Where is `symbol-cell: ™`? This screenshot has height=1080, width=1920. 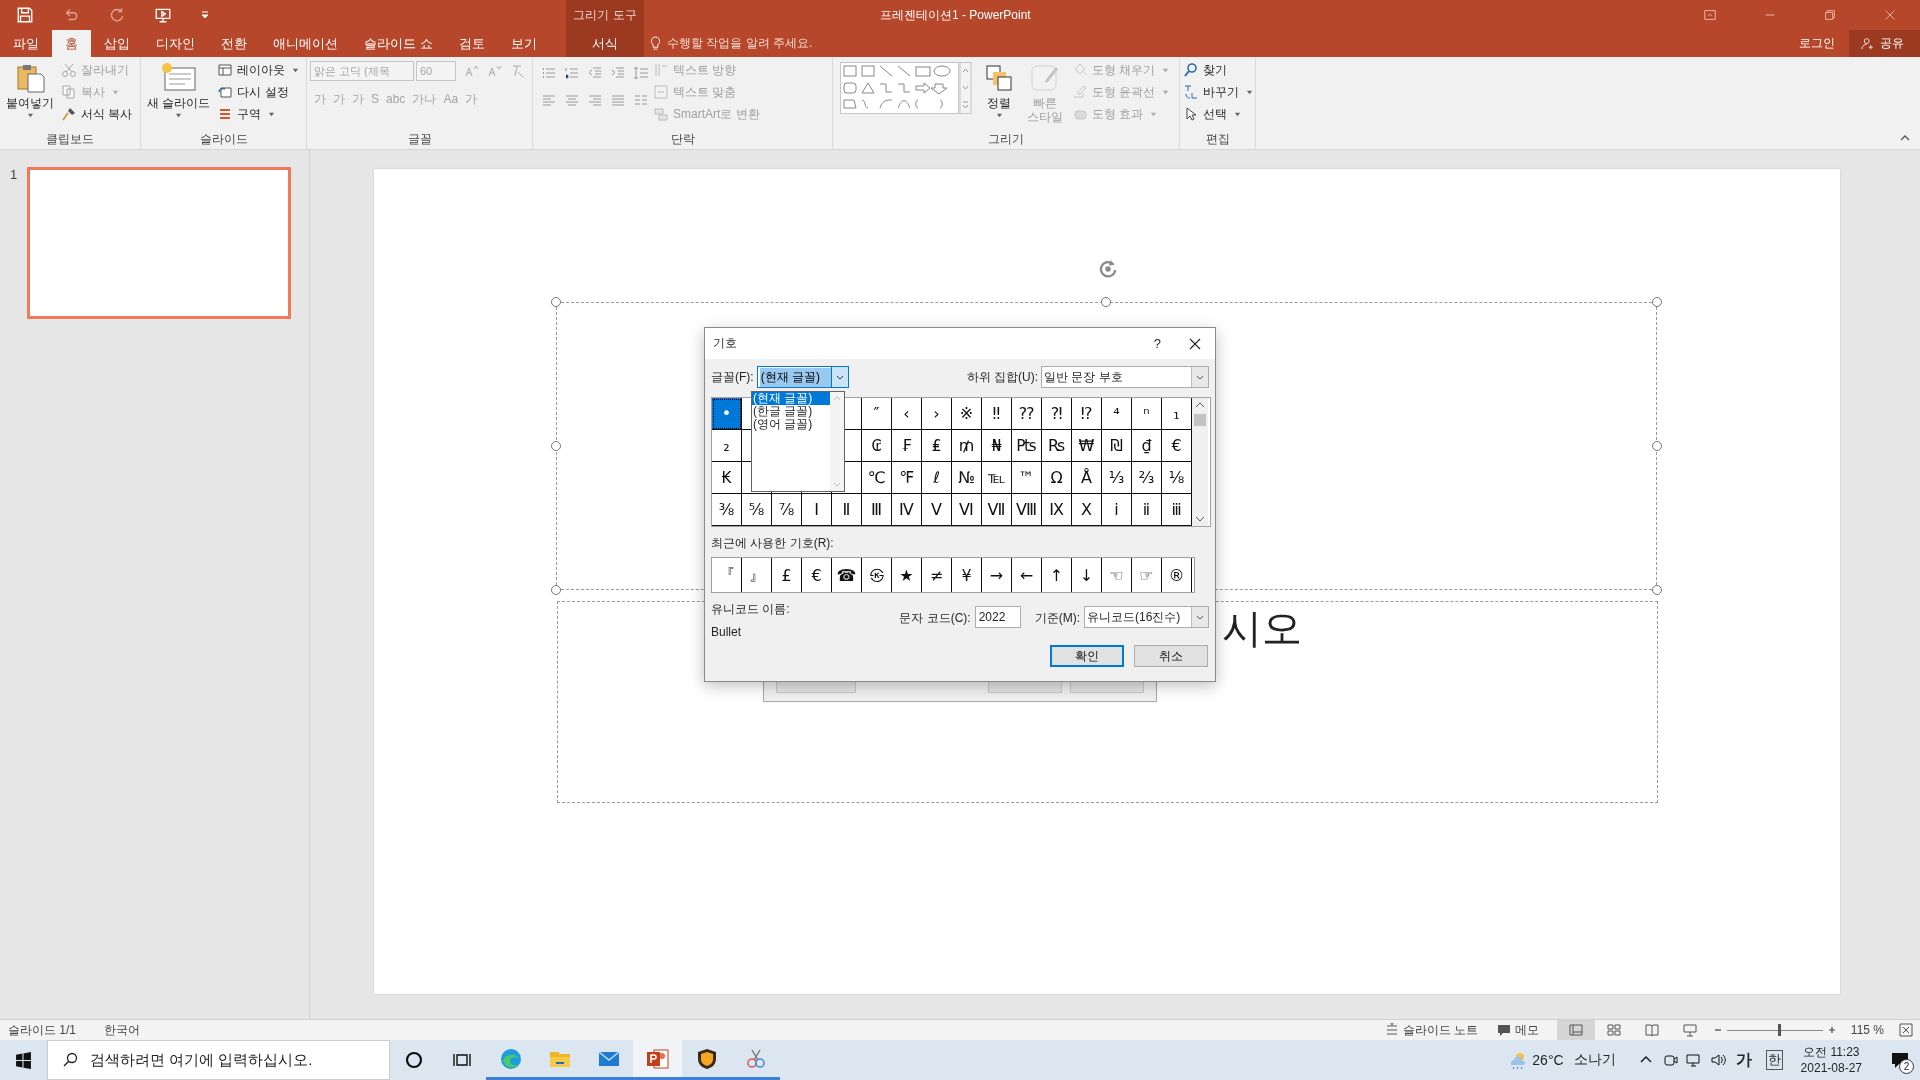
symbol-cell: ™ is located at coordinates (1027, 478).